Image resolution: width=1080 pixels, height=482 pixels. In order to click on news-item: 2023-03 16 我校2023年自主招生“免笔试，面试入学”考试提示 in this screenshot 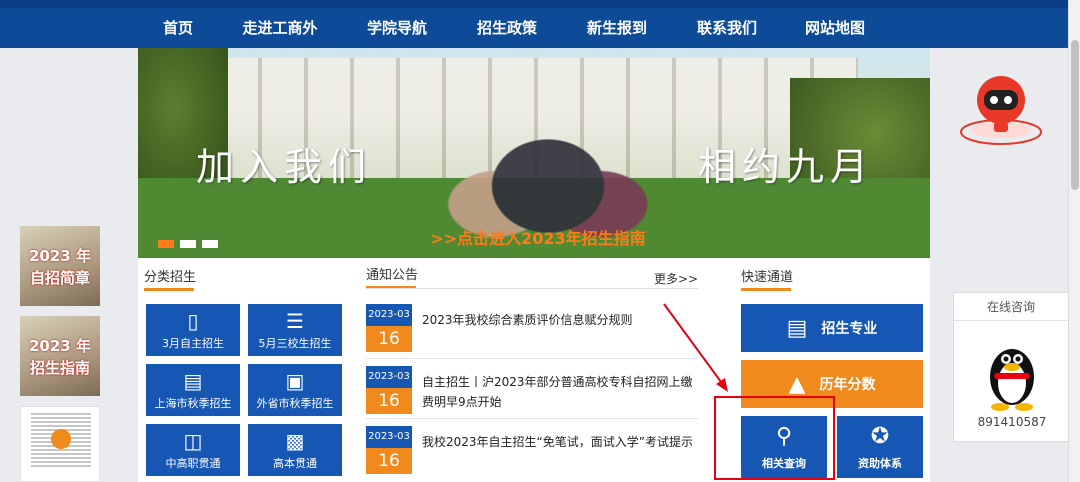, I will do `click(532, 452)`.